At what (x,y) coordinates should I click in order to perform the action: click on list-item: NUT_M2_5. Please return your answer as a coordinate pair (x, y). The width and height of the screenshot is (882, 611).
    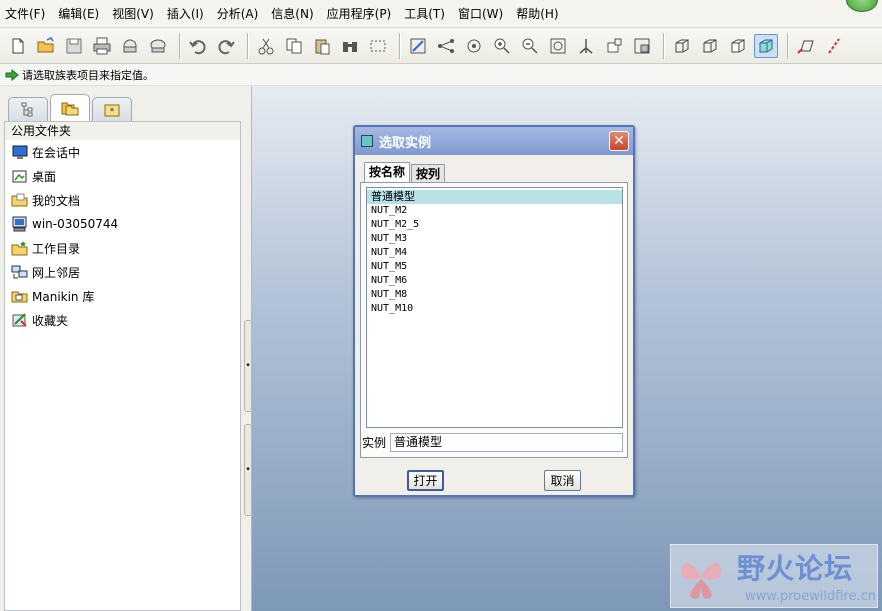
    Looking at the image, I should click on (494, 225).